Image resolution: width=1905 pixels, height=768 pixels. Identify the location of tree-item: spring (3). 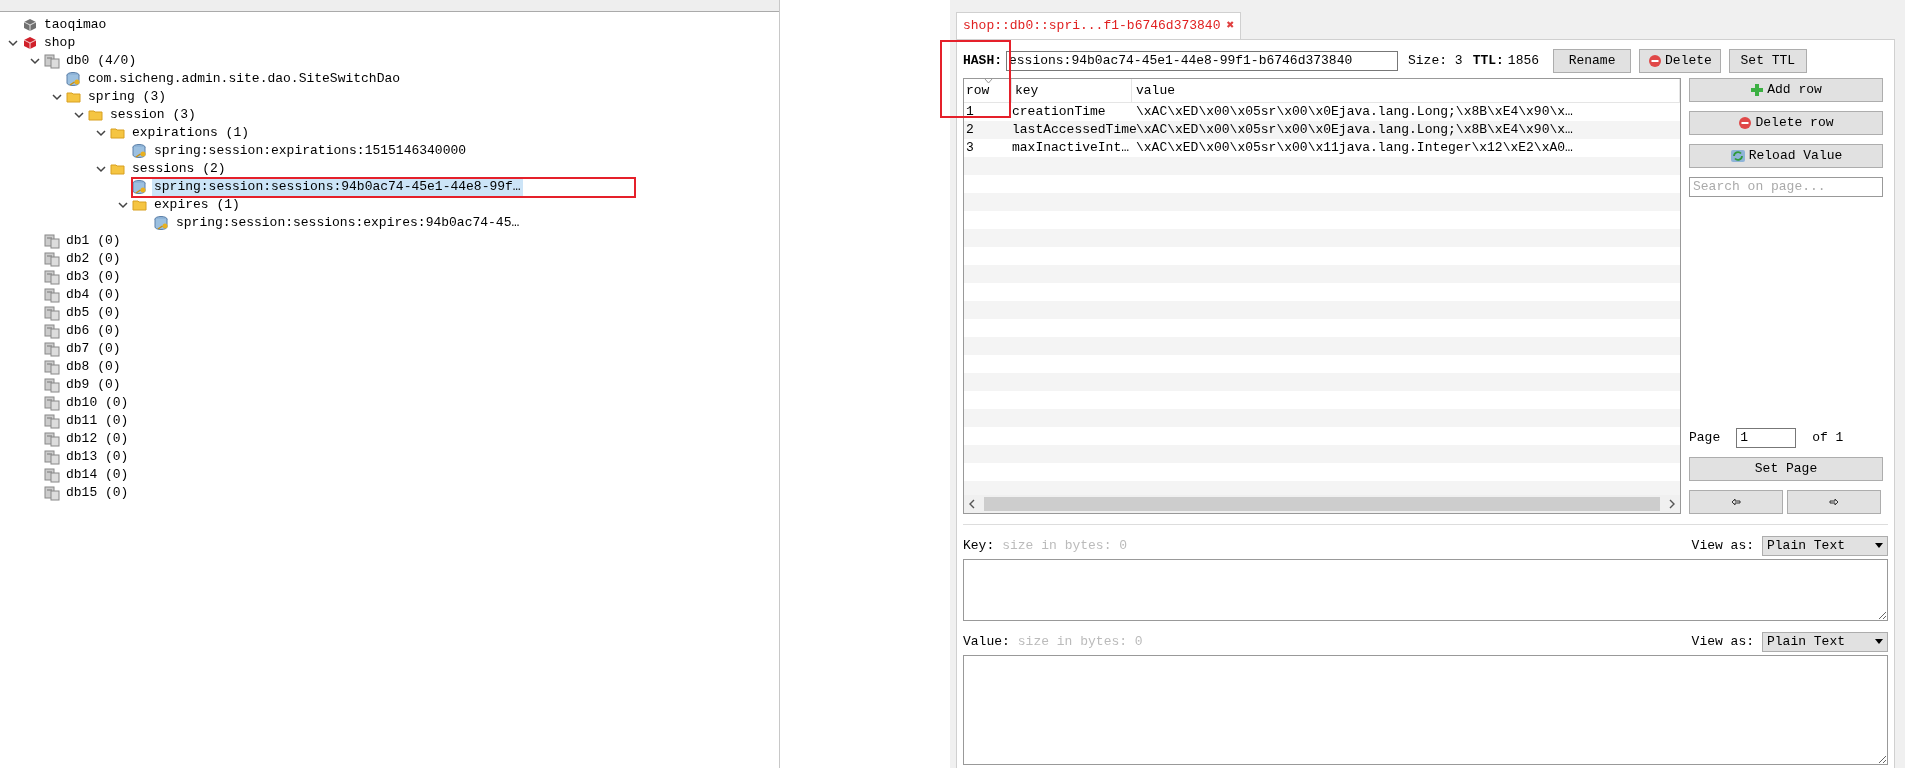
(127, 97).